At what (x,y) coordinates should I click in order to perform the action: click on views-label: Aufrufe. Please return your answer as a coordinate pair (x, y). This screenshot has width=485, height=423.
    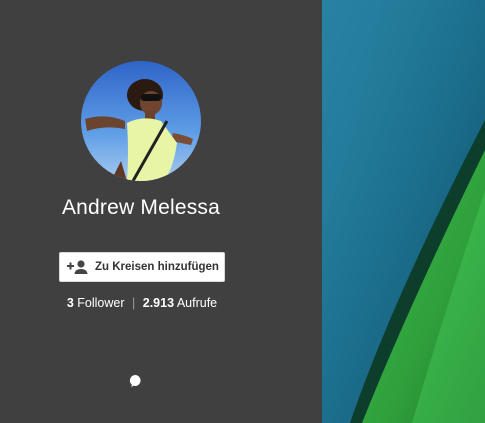
    Looking at the image, I should click on (197, 303).